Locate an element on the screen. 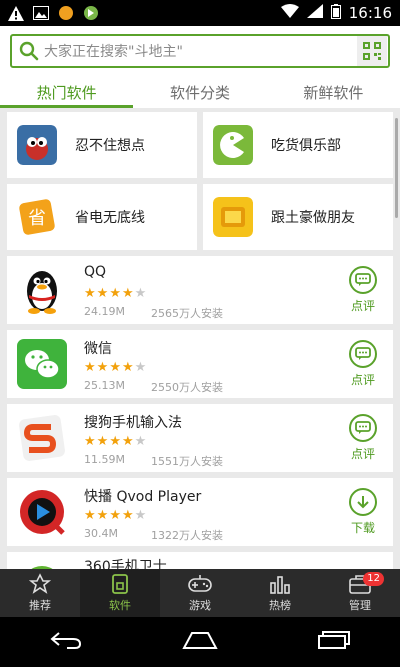  grid-item: 省 省电无底线 is located at coordinates (102, 217).